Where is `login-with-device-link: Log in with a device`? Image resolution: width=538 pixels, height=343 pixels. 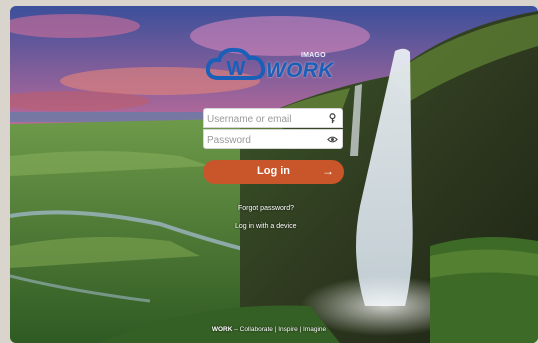
login-with-device-link: Log in with a device is located at coordinates (265, 226).